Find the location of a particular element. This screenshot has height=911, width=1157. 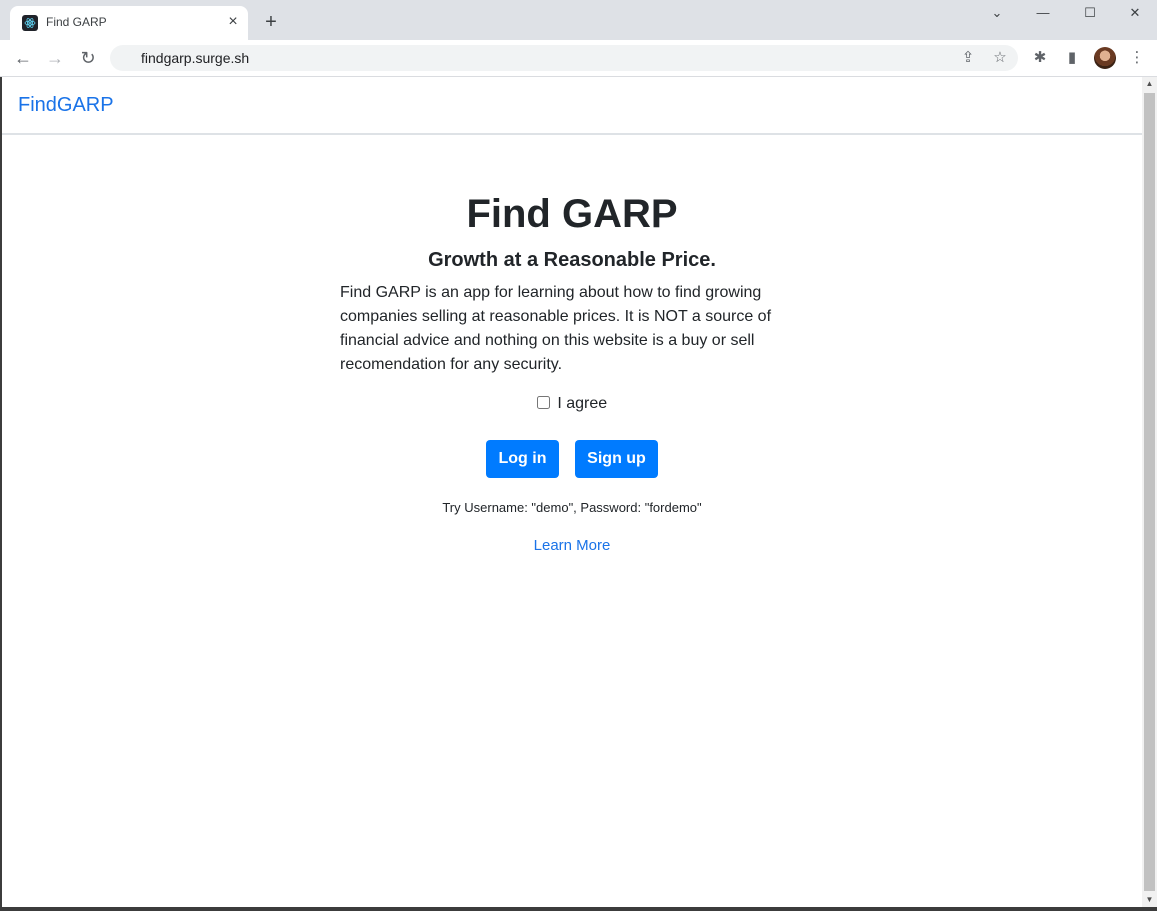

minimize-icon: — is located at coordinates (1043, 13).